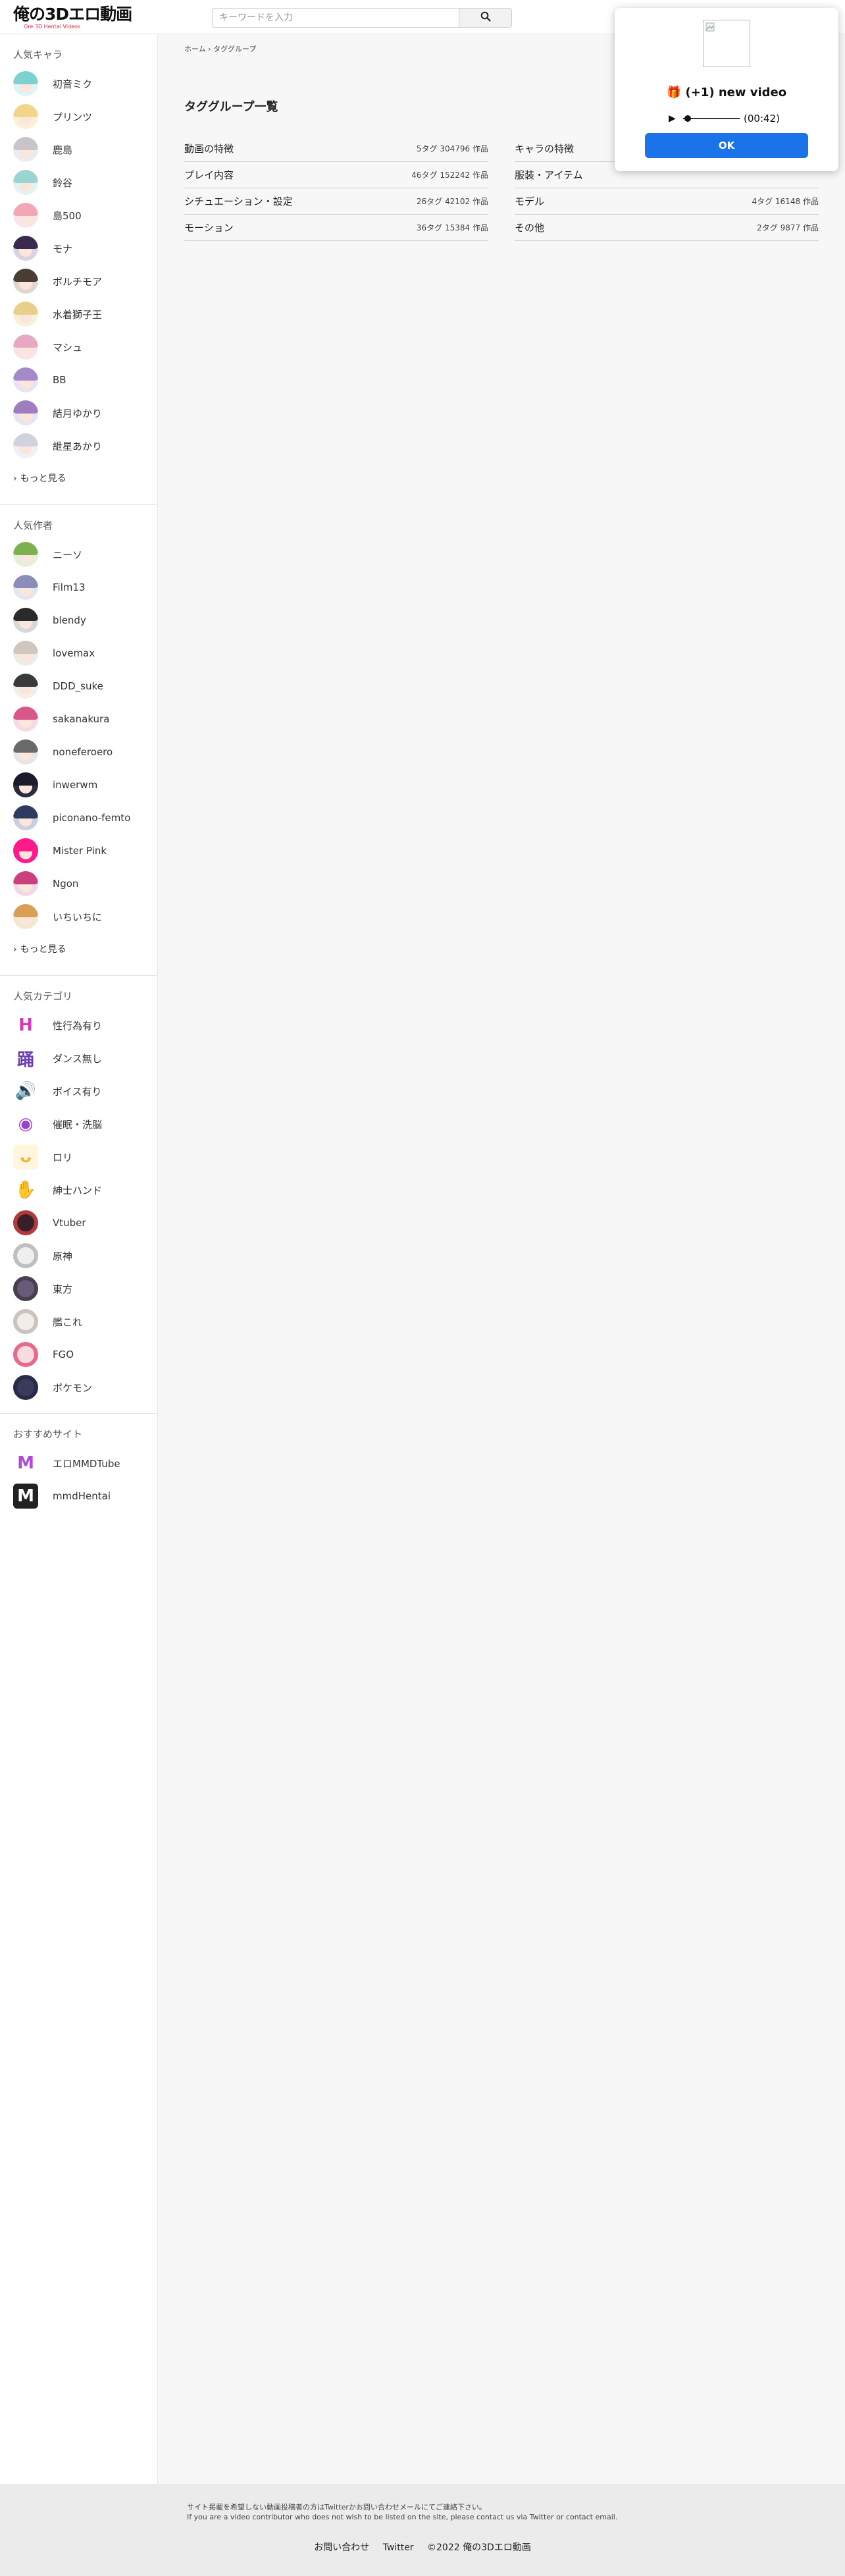  Describe the element at coordinates (68, 347) in the screenshot. I see `character-label: マシュ` at that location.